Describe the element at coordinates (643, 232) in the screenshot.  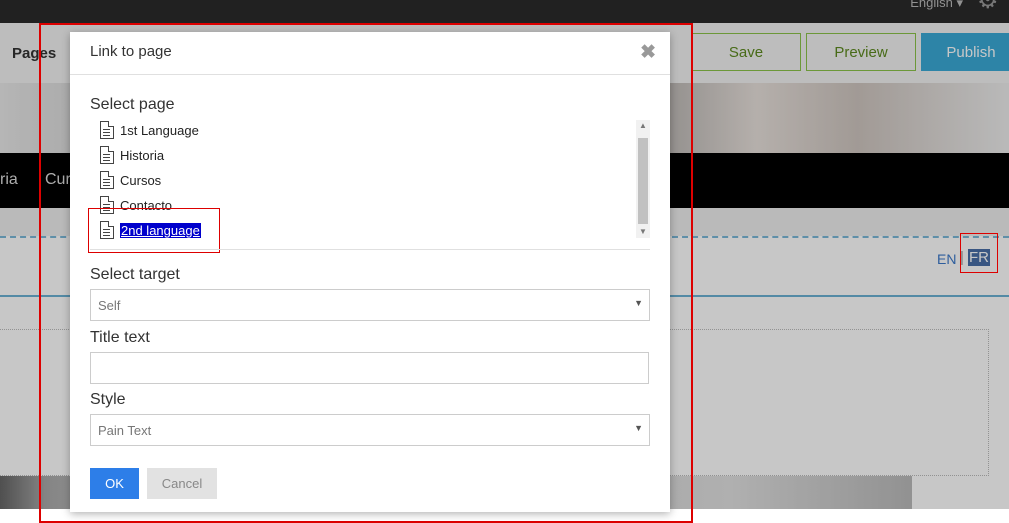
I see `scroll-down-icon: ▼` at that location.